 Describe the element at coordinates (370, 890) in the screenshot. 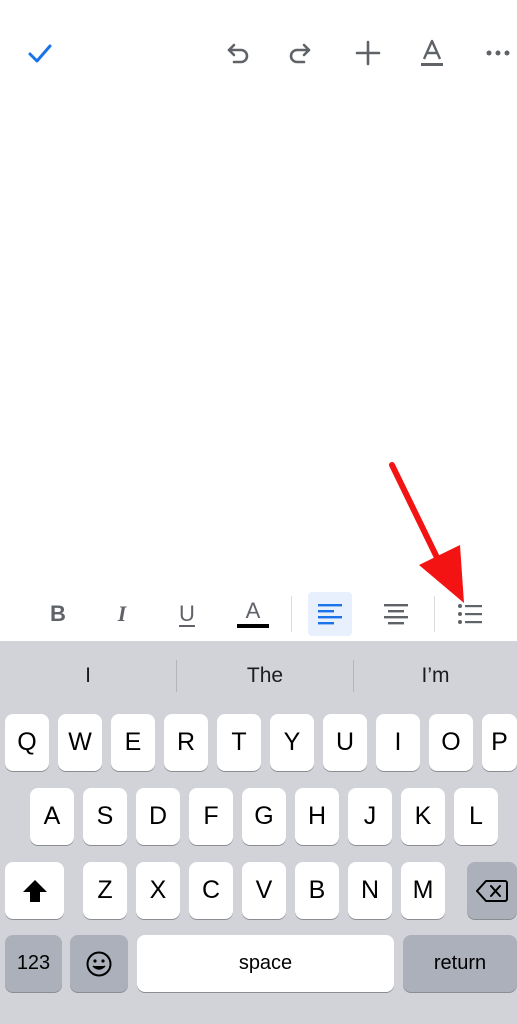

I see `key-n: N` at that location.